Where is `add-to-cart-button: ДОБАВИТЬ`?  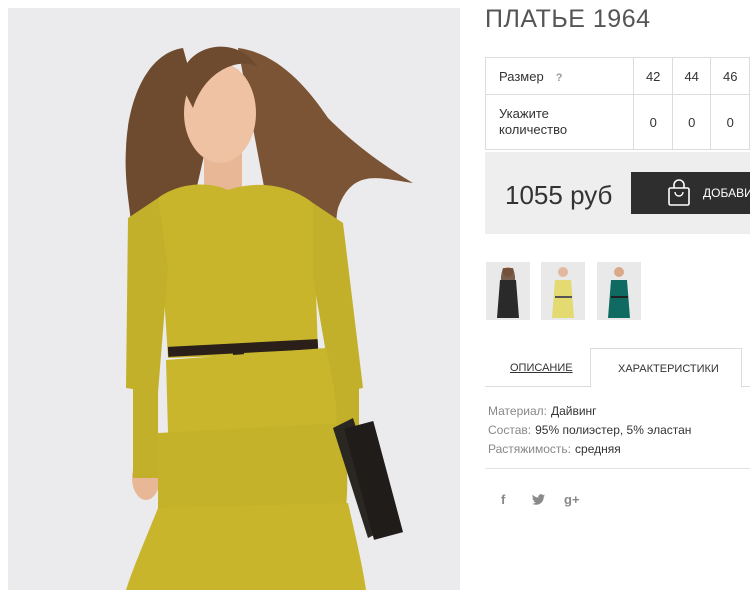
add-to-cart-button: ДОБАВИТЬ is located at coordinates (690, 193).